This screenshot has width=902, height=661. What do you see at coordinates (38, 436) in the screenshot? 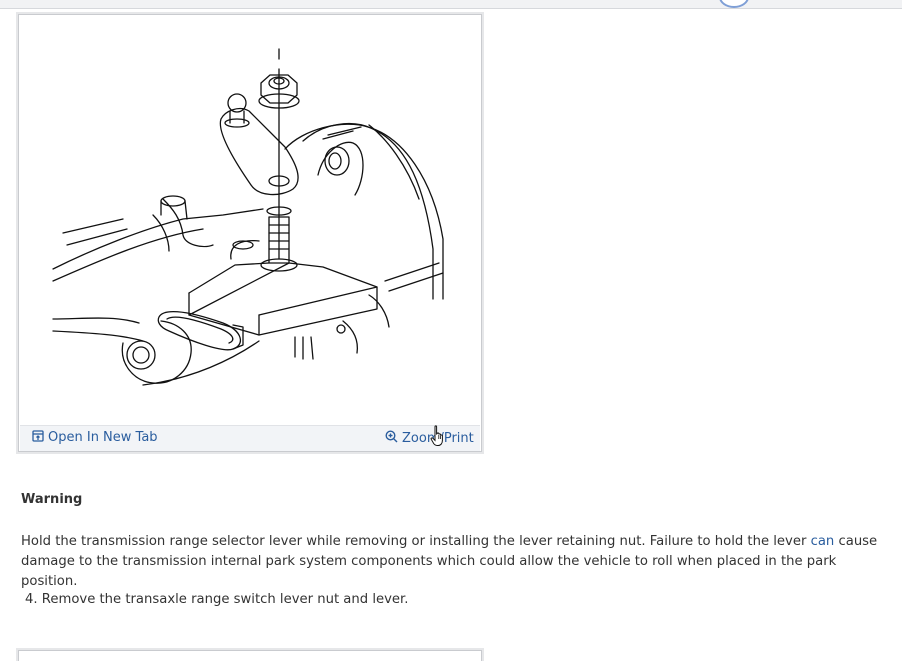
I see `open-in-new-tab-icon` at bounding box center [38, 436].